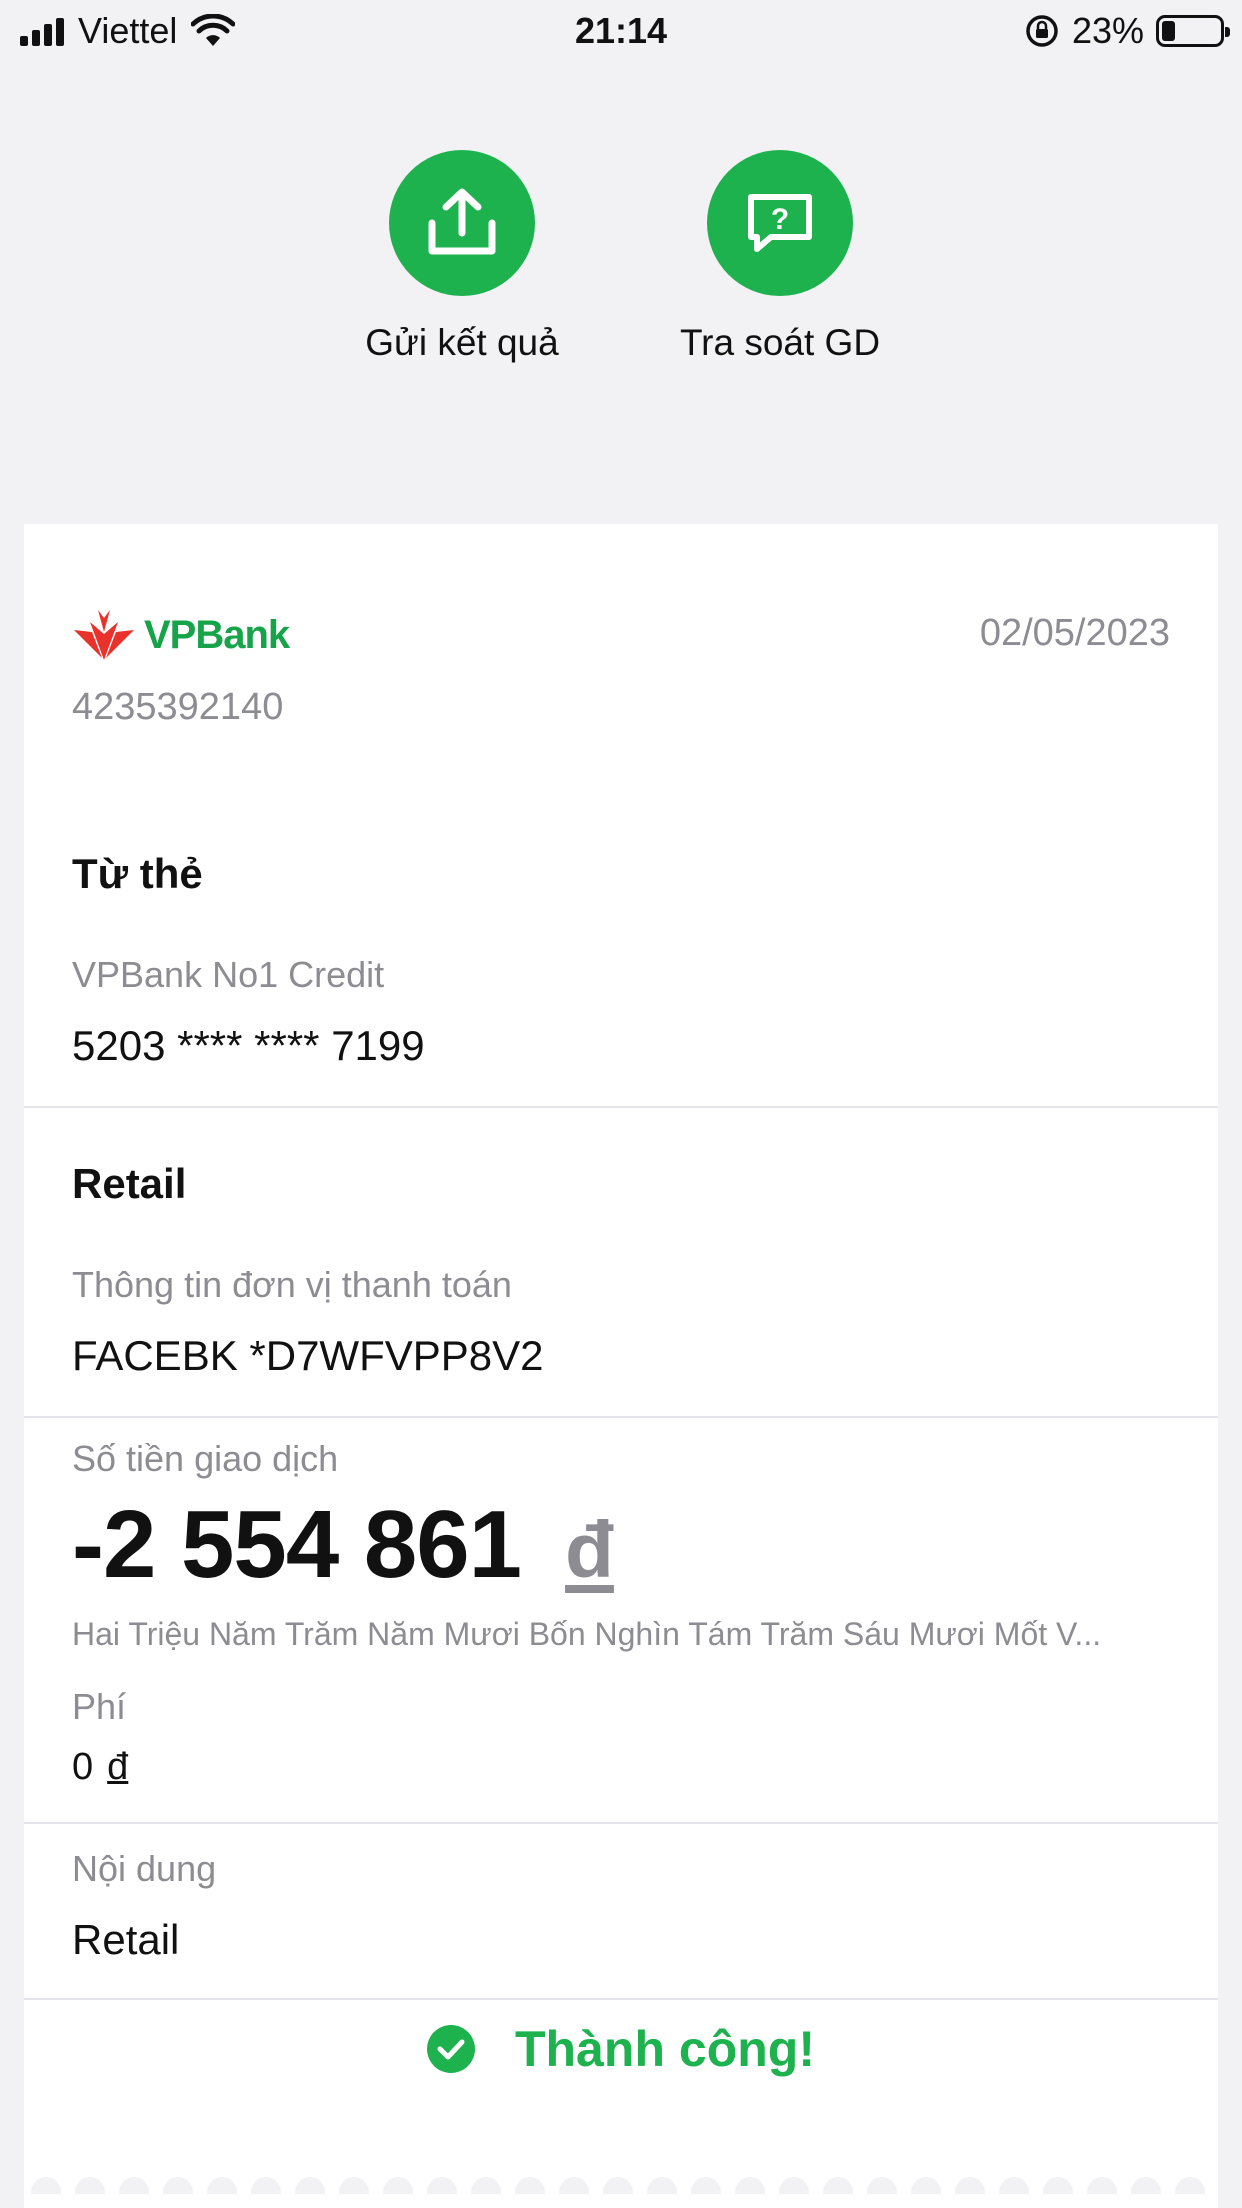 Image resolution: width=1242 pixels, height=2208 pixels. I want to click on merchant-value: FACEBK *D7WFVPP8V2, so click(308, 1355).